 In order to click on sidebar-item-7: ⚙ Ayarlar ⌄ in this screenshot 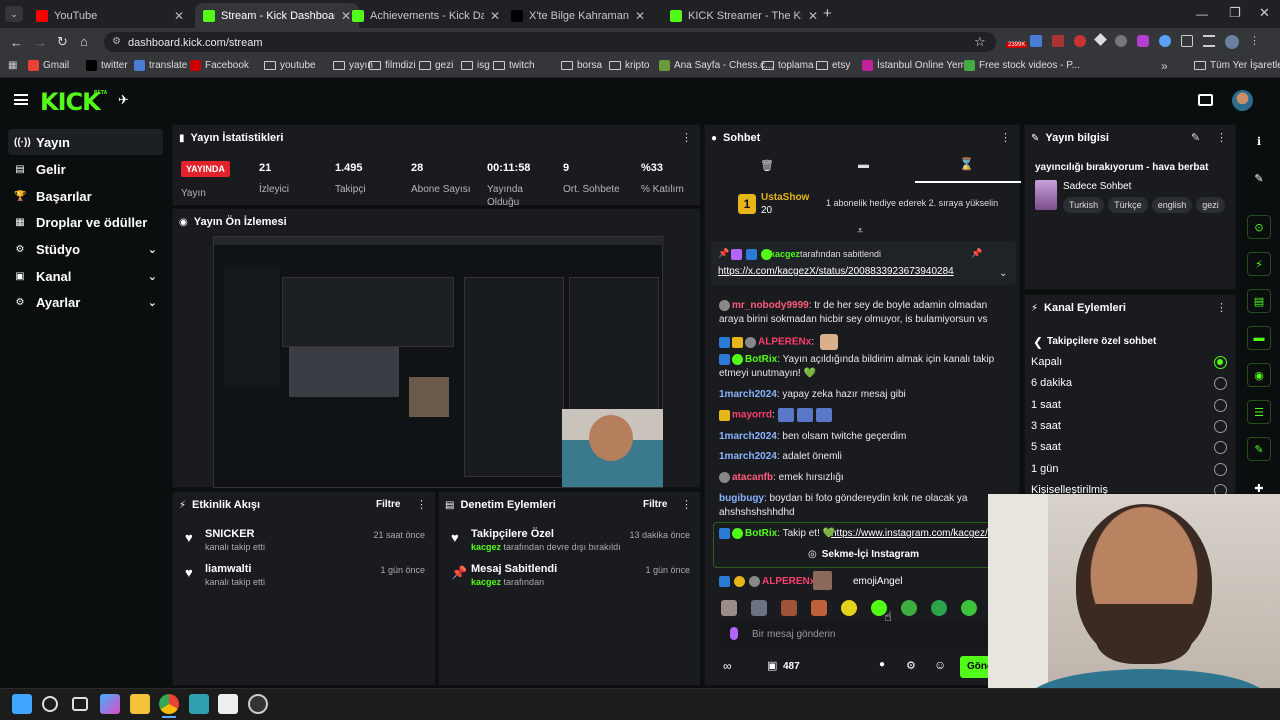, I will do `click(85, 302)`.